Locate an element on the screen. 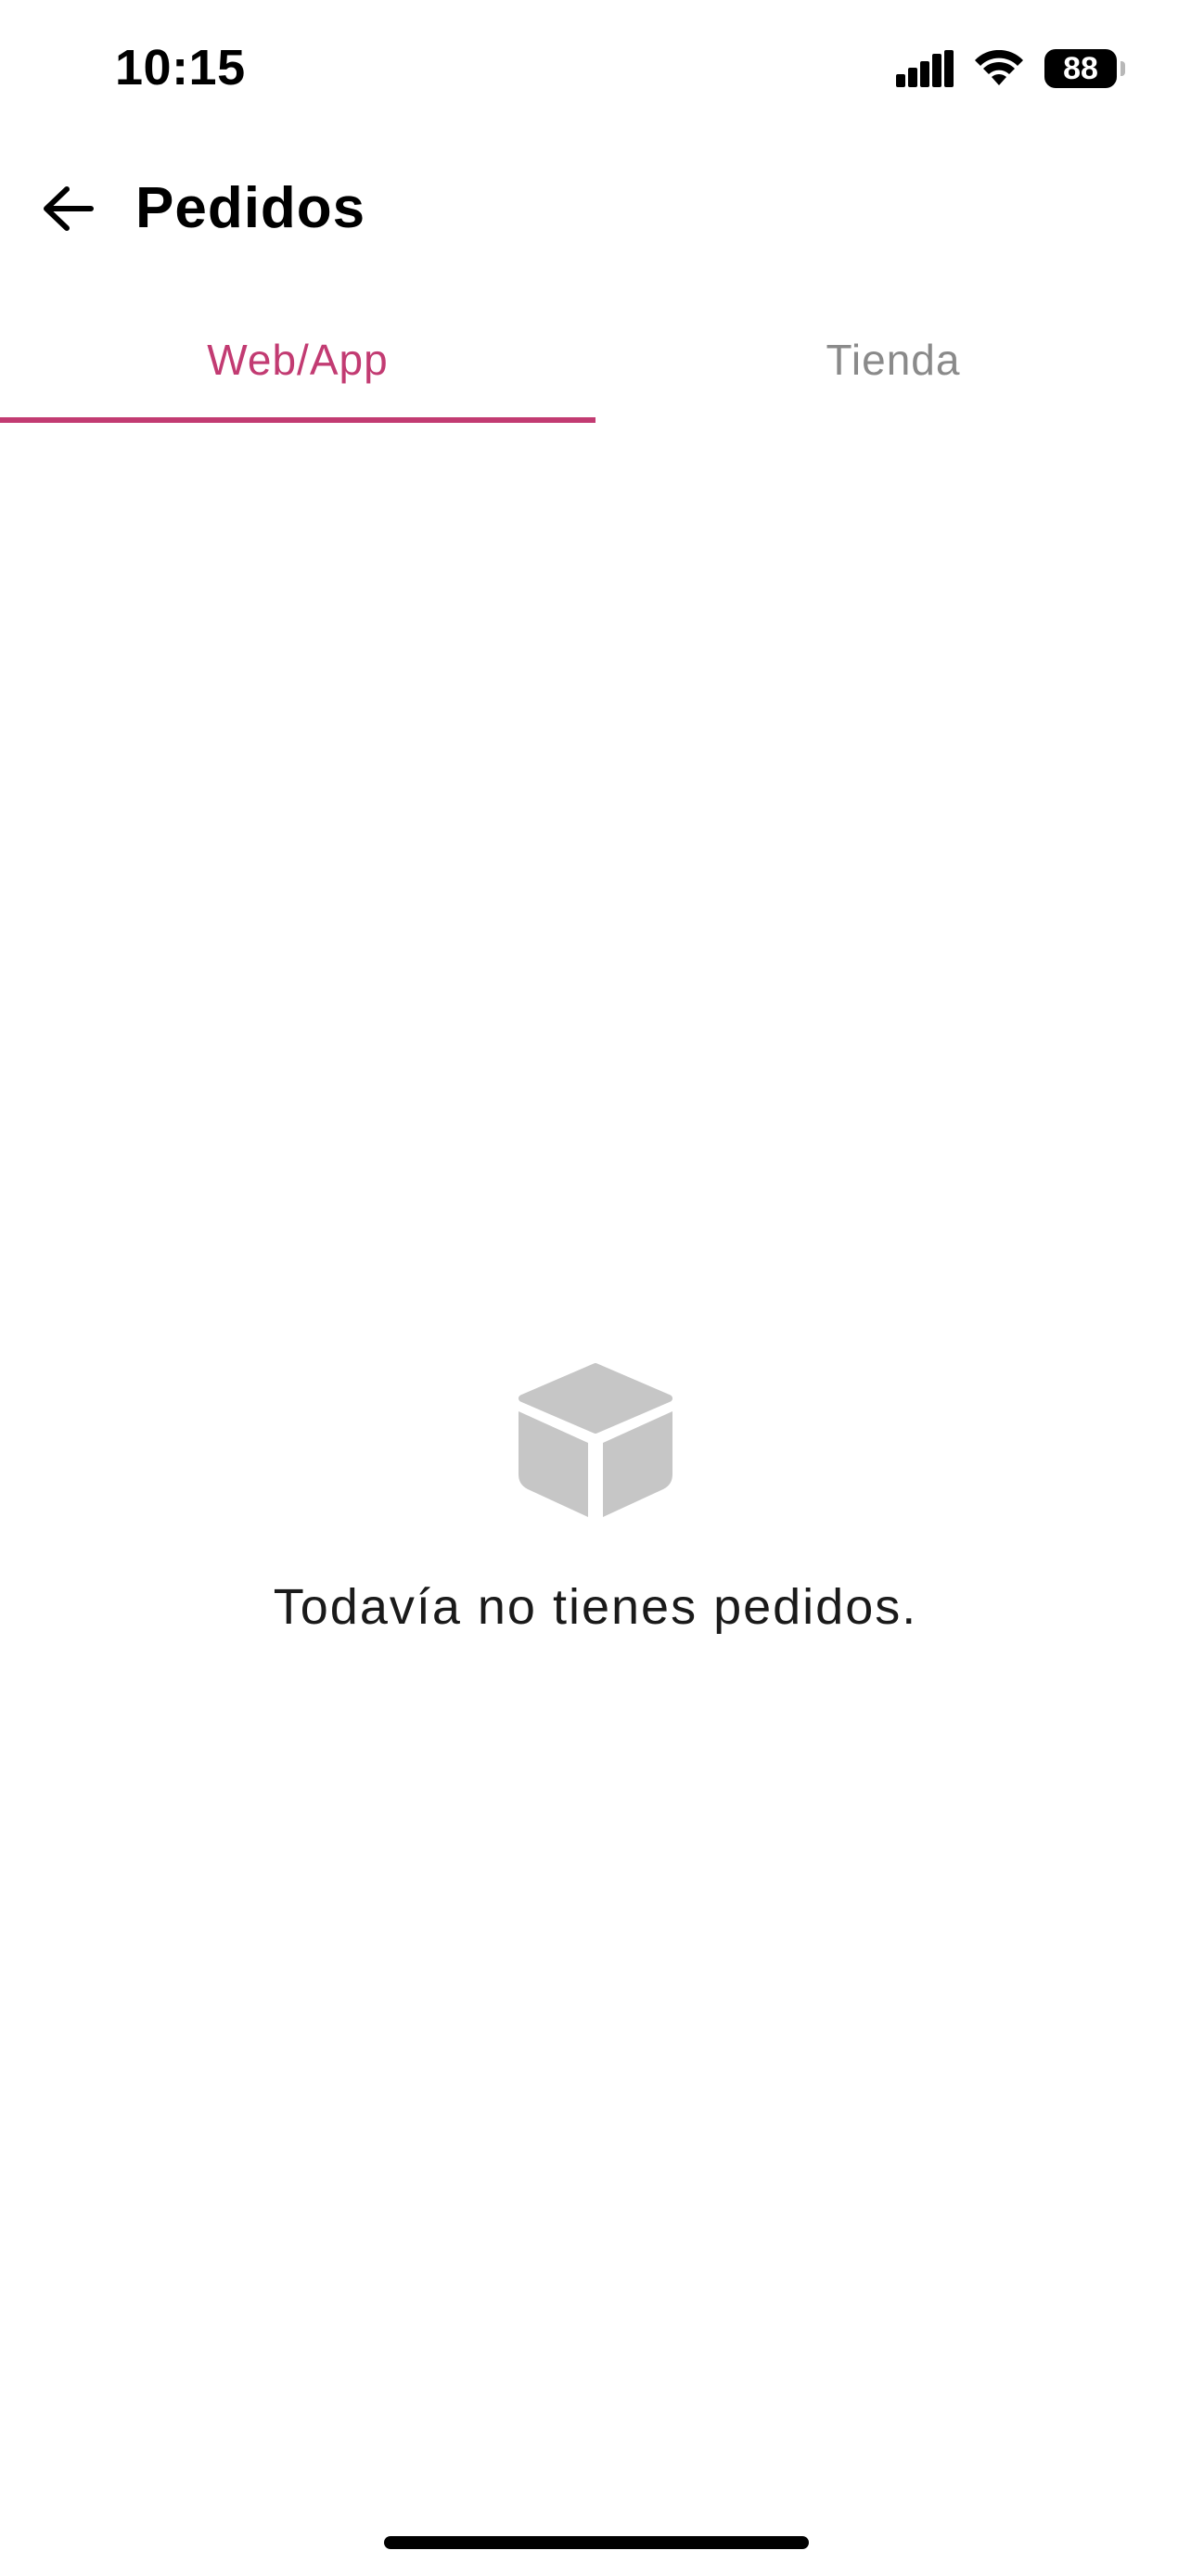  battery-cap is located at coordinates (1123, 68).